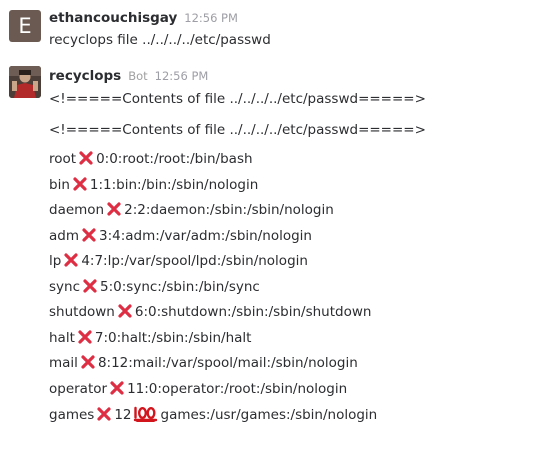 This screenshot has width=551, height=450. Describe the element at coordinates (253, 312) in the screenshot. I see `entry-rest: 6:0:shutdown:/sbin:/sbin/shutdown` at that location.